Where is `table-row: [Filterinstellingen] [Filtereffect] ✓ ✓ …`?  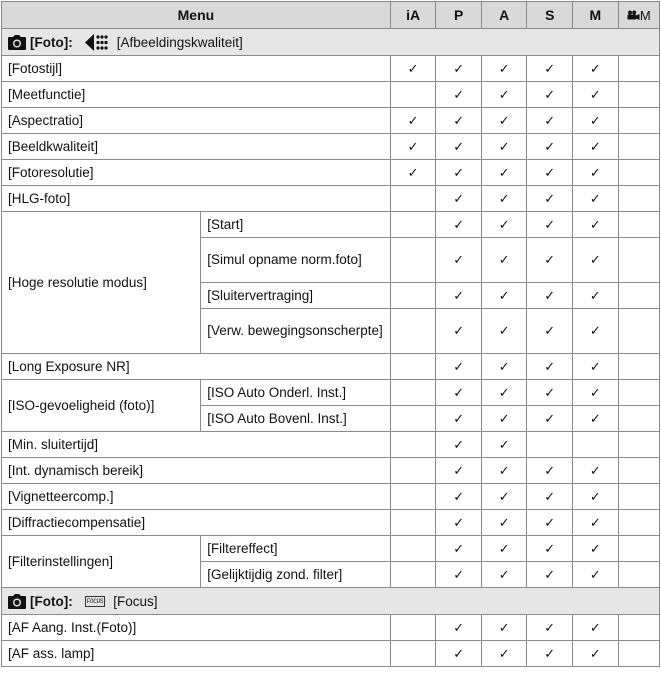
table-row: [Filterinstellingen] [Filtereffect] ✓ ✓ … is located at coordinates (330, 561).